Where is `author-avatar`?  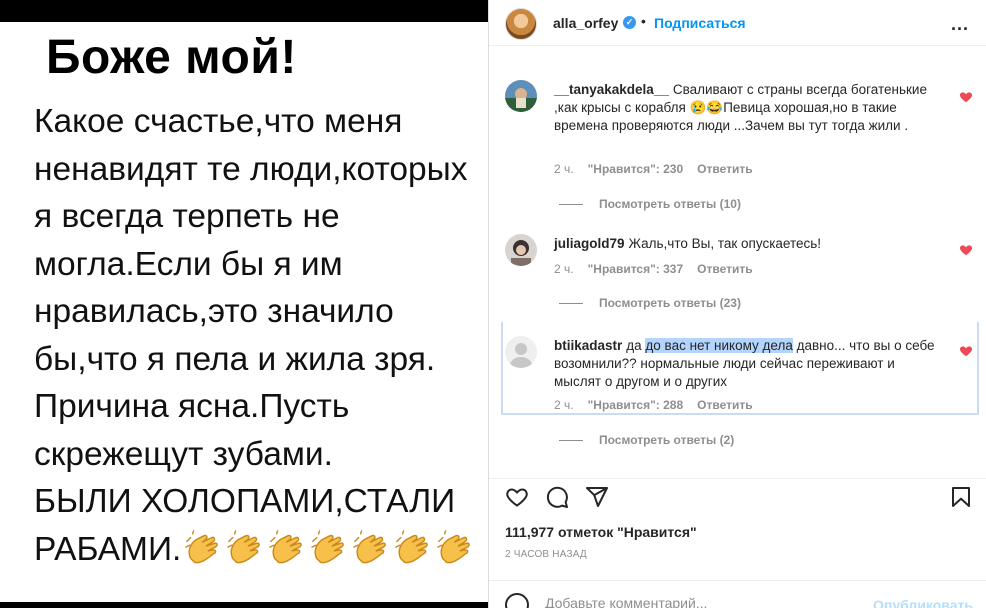
author-avatar is located at coordinates (521, 24).